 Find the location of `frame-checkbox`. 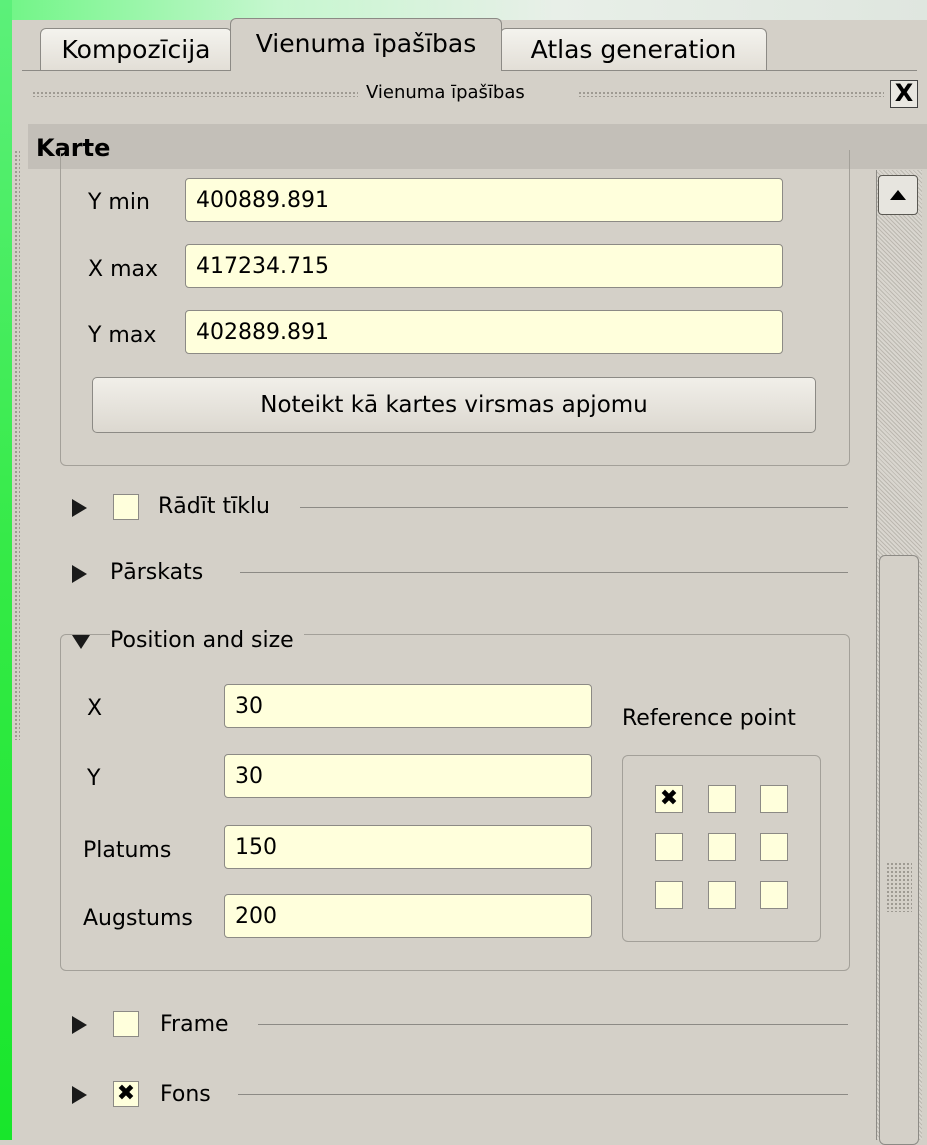

frame-checkbox is located at coordinates (126, 1024).